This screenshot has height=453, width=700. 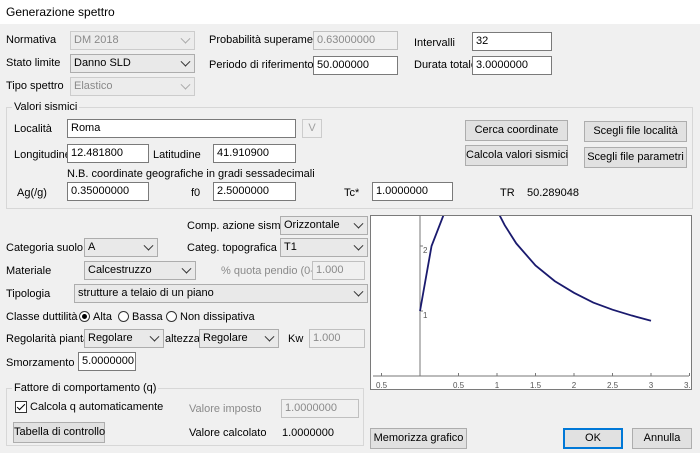 What do you see at coordinates (132, 86) in the screenshot?
I see `tipo-spettro-select: Elastico` at bounding box center [132, 86].